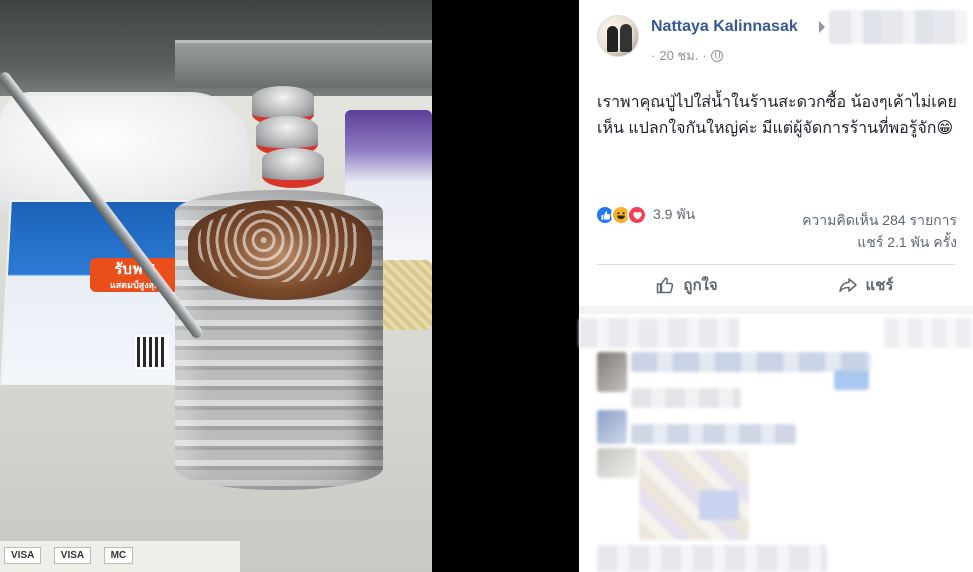  Describe the element at coordinates (879, 285) in the screenshot. I see `share-button-label: แชร์` at that location.